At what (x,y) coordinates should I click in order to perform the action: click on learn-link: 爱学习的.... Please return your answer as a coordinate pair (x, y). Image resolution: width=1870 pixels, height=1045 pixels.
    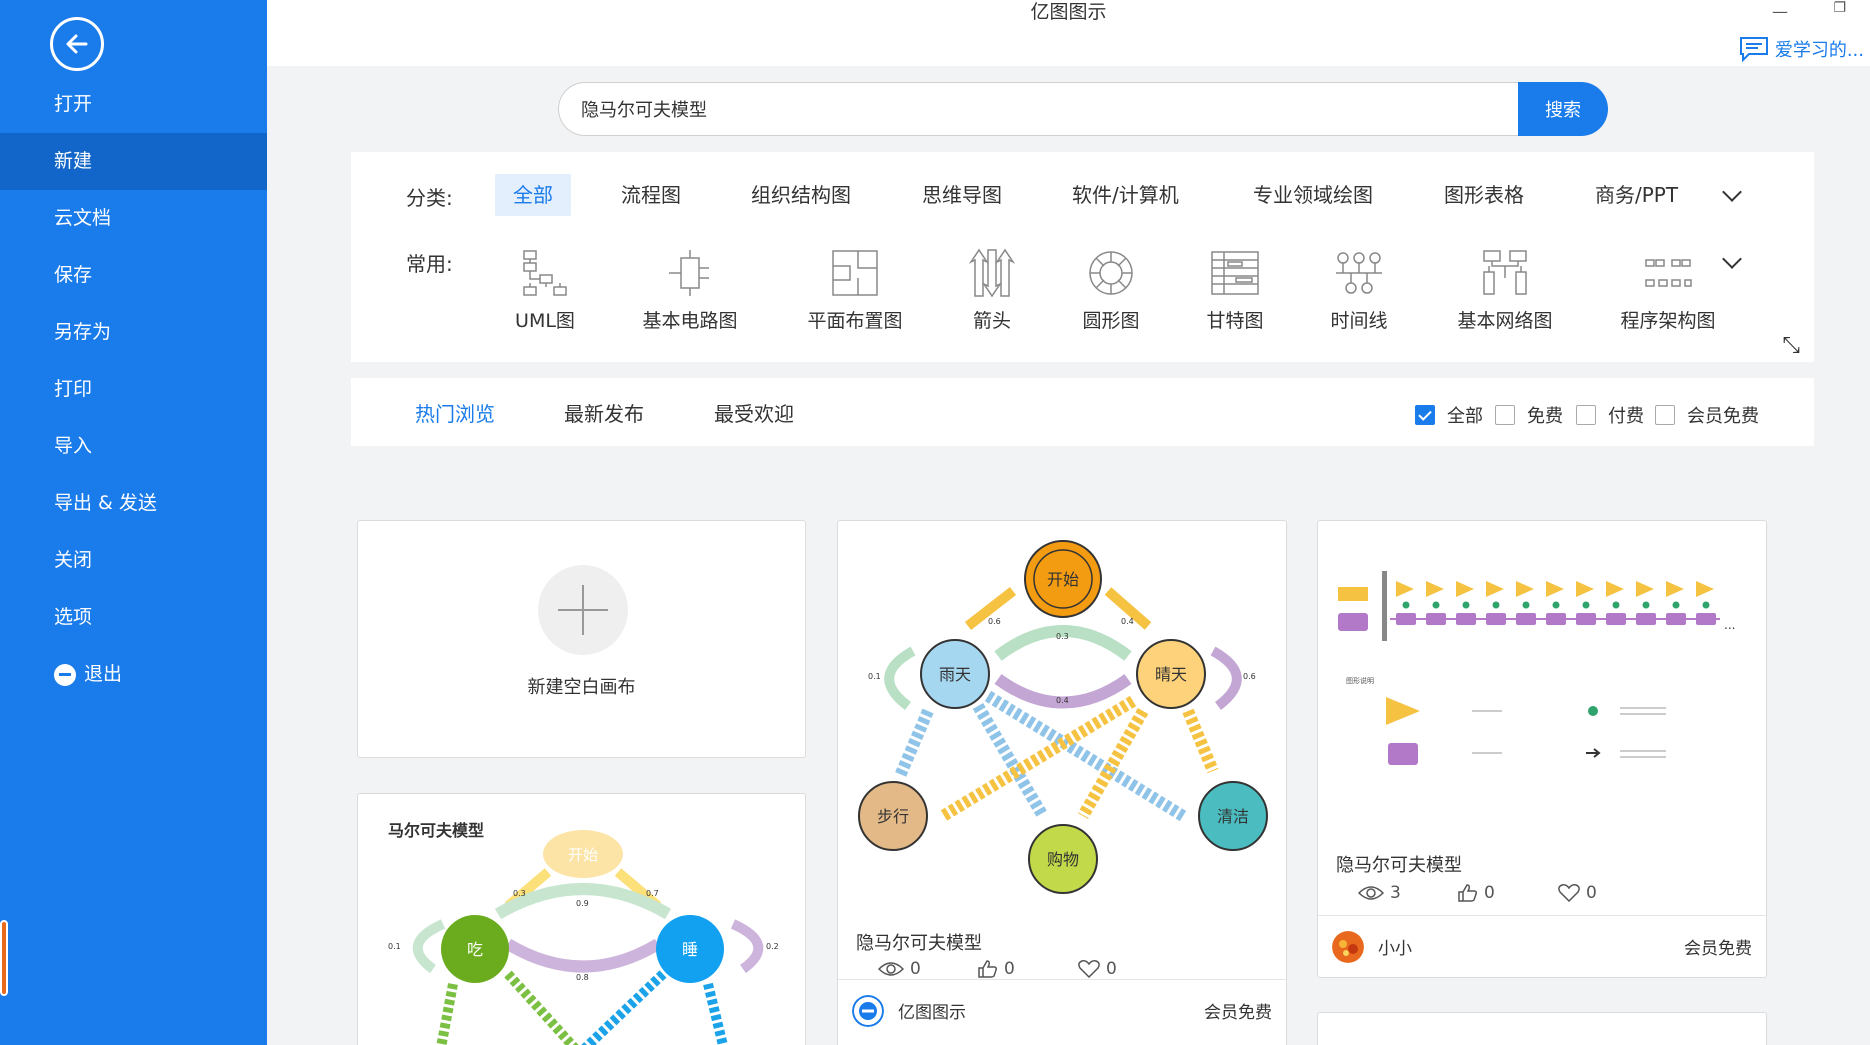
    Looking at the image, I should click on (1801, 49).